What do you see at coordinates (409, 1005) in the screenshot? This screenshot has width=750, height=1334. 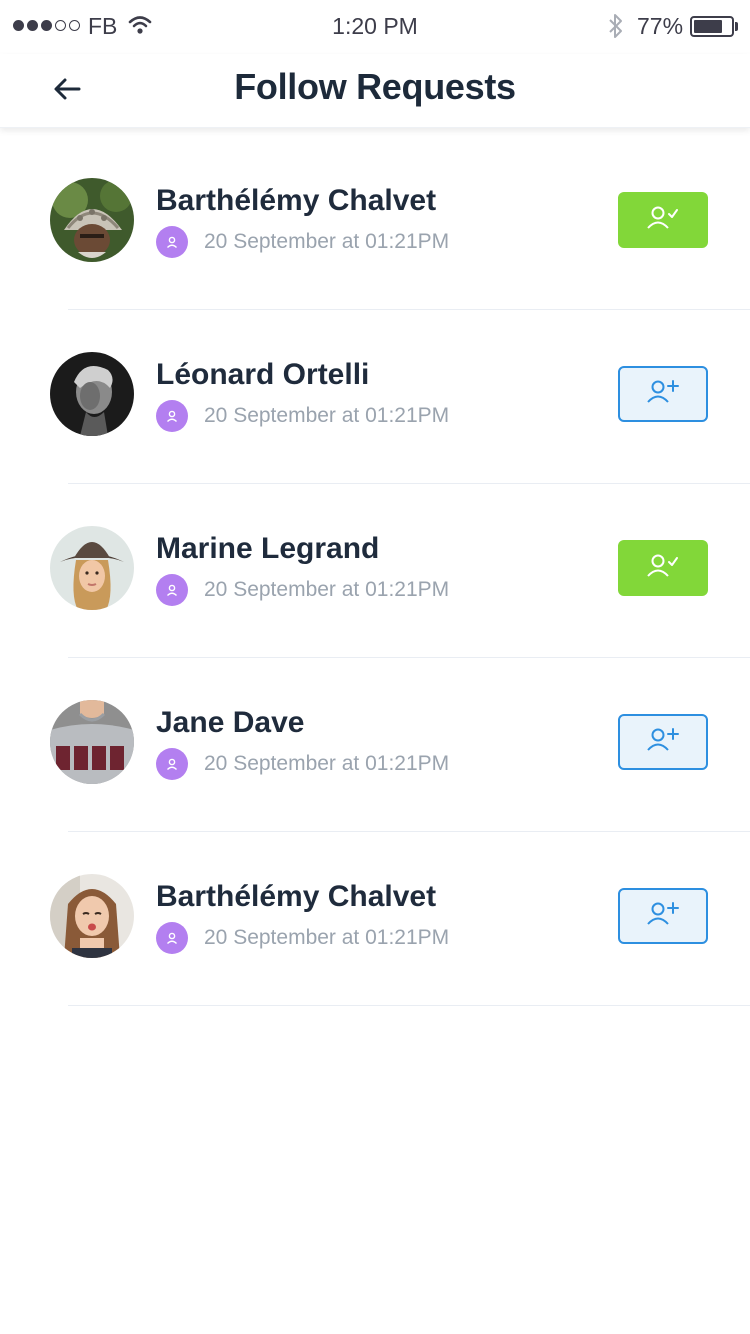 I see `row-divider` at bounding box center [409, 1005].